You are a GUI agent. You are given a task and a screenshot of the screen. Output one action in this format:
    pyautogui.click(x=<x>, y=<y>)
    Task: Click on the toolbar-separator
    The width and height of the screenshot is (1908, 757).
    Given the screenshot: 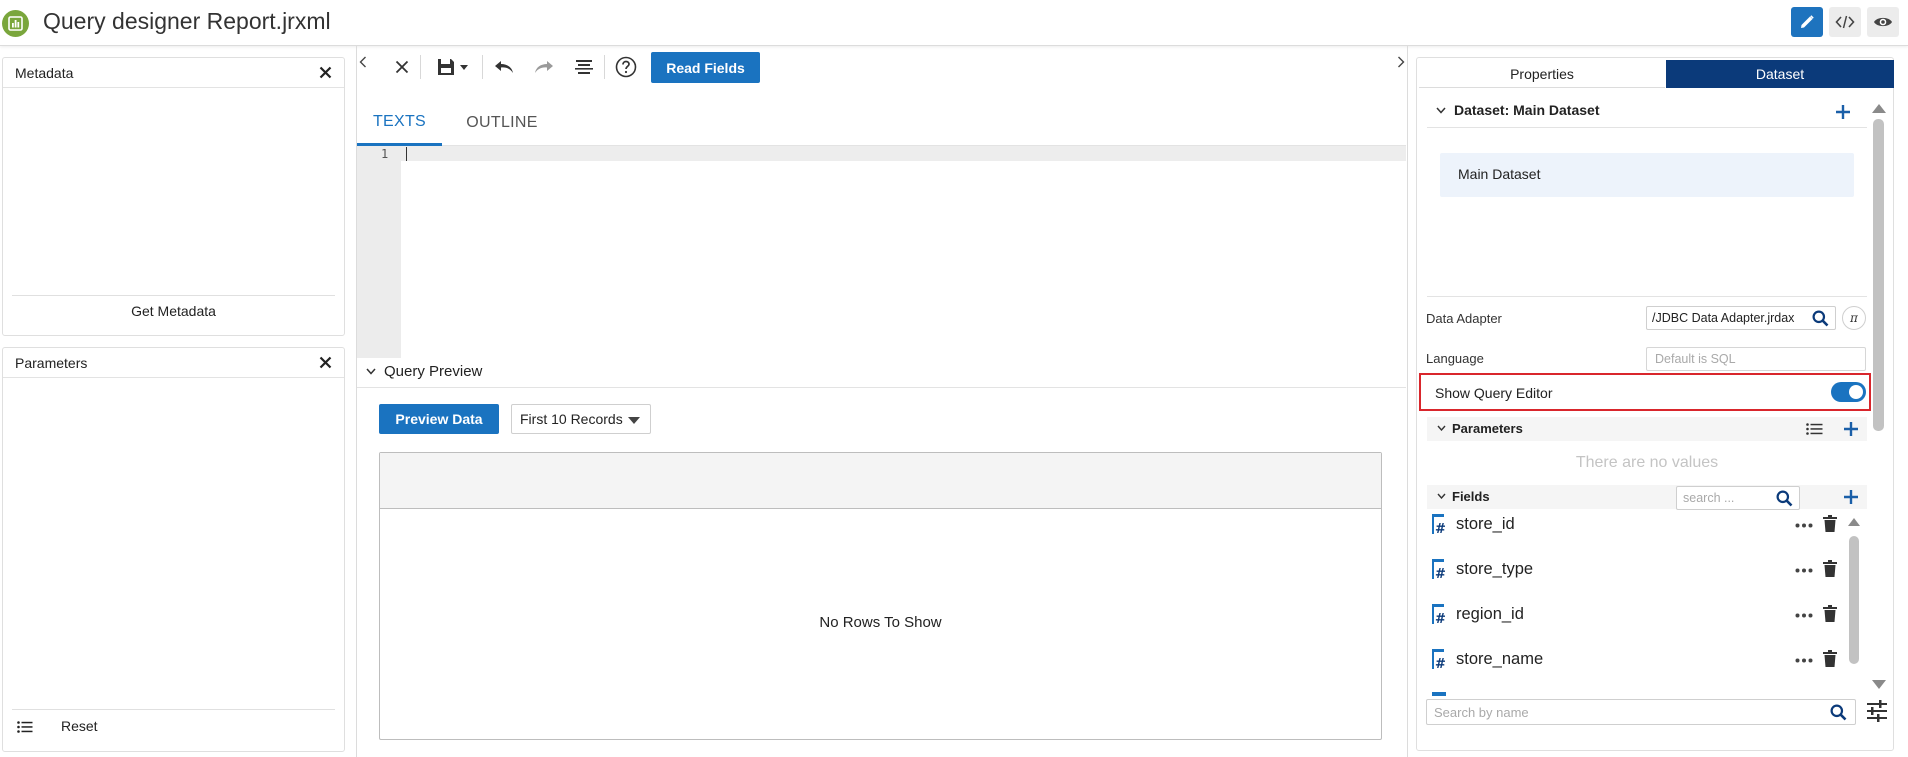 What is the action you would take?
    pyautogui.click(x=420, y=67)
    